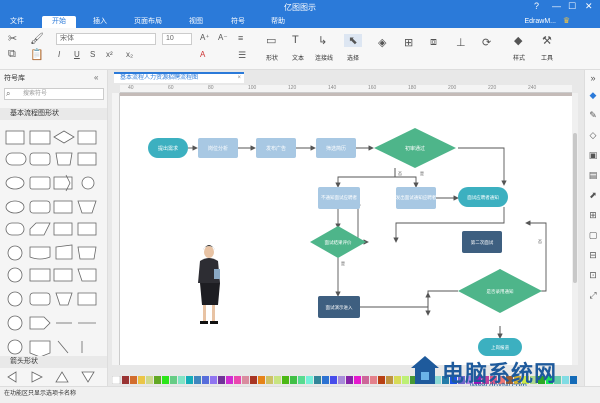  Describe the element at coordinates (92, 54) in the screenshot. I see `strikethrough-icon: S` at that location.